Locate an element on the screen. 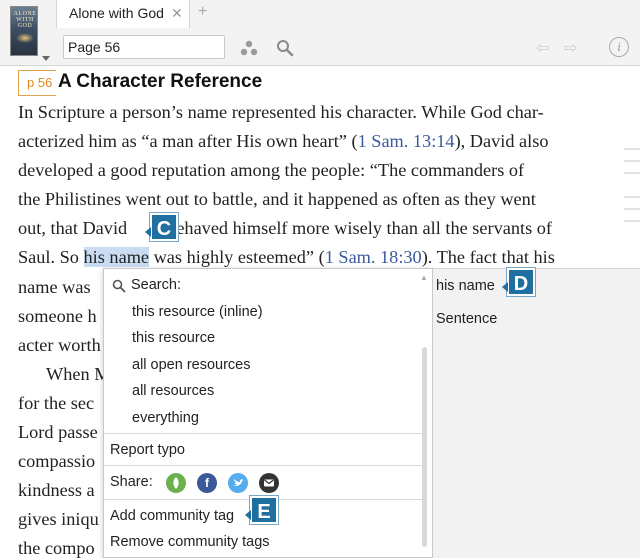 The image size is (640, 558). text-line: someone h is located at coordinates (57, 316).